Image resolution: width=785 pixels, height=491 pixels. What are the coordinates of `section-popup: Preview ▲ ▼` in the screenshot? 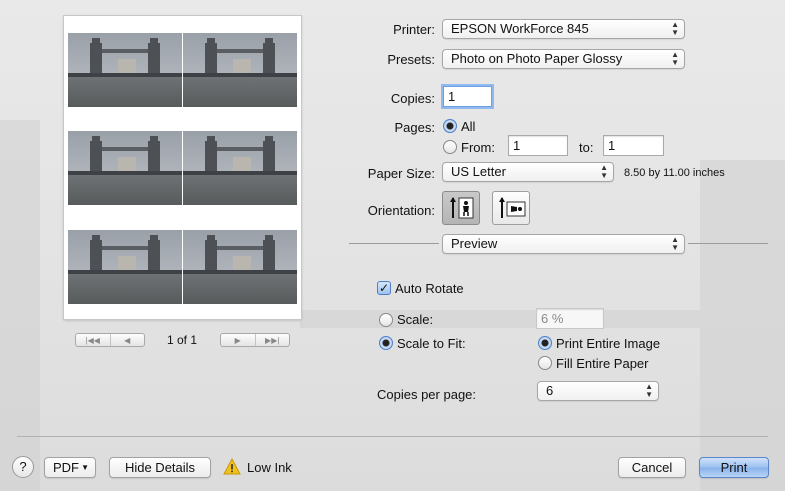 It's located at (563, 244).